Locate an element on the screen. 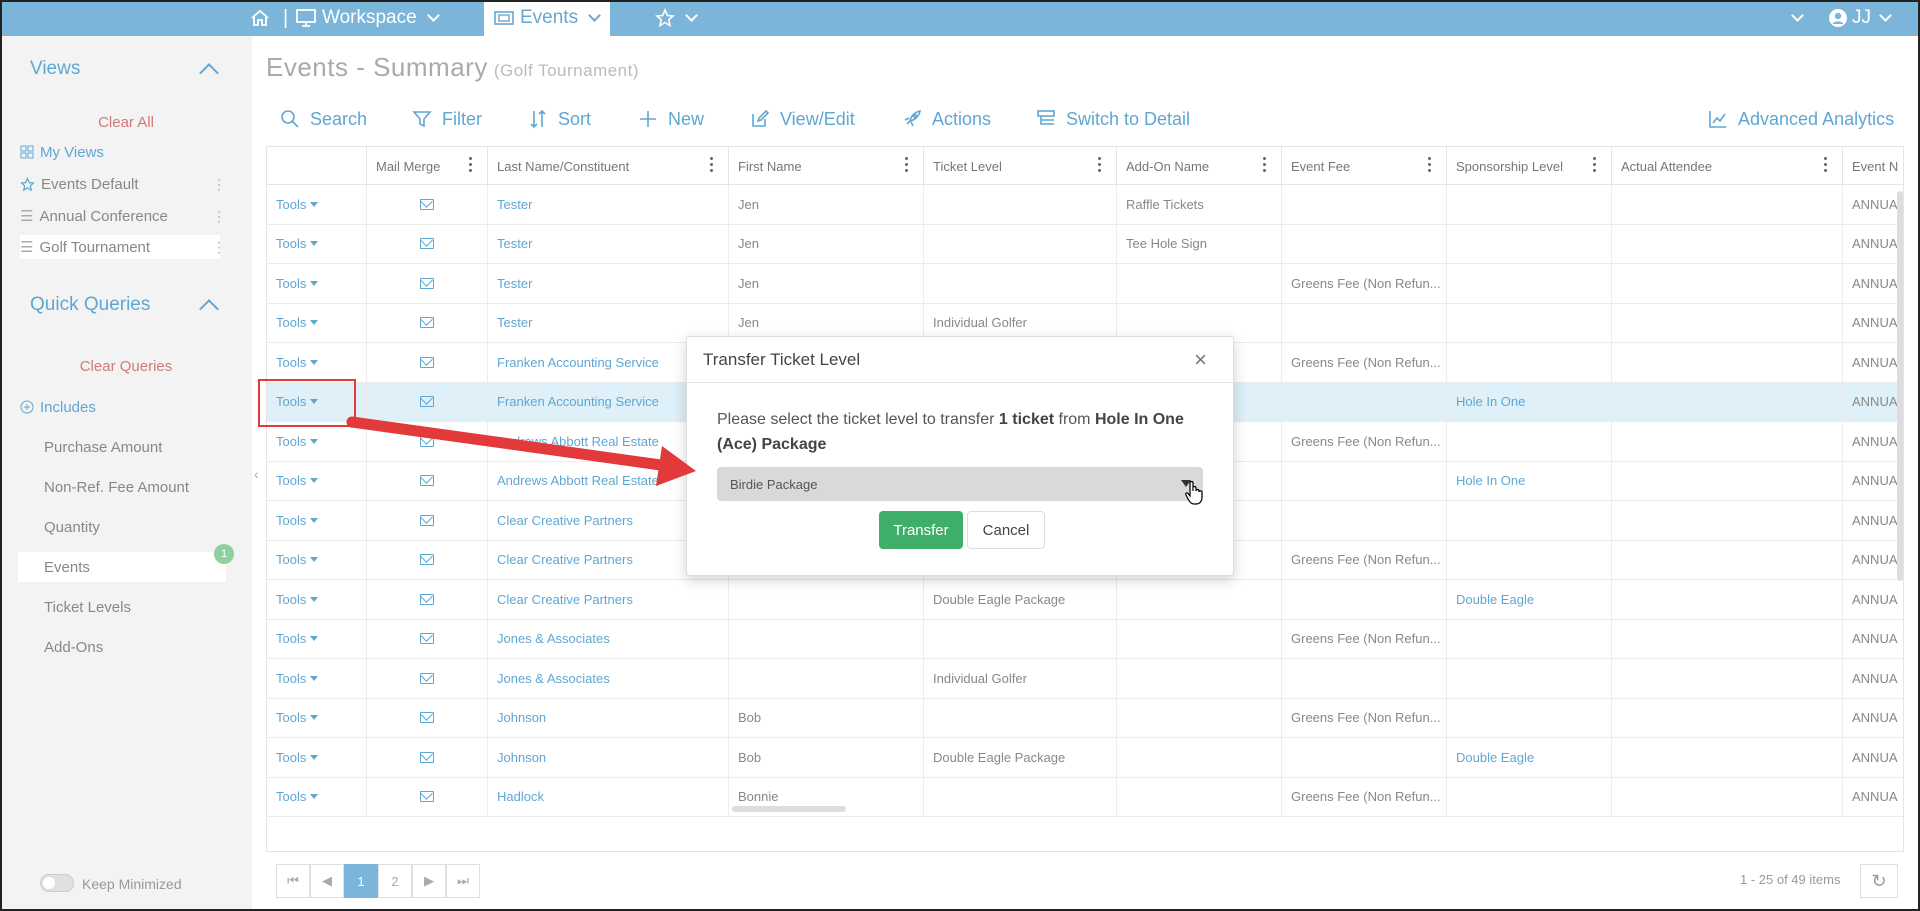  collapse-sidebar-icon: ‹ is located at coordinates (256, 474).